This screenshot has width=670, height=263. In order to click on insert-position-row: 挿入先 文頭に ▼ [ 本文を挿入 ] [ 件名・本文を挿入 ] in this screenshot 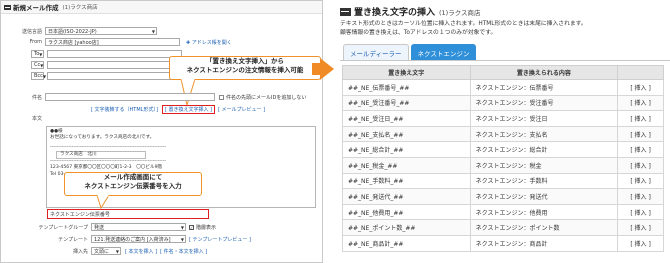, I will do `click(104, 251)`.